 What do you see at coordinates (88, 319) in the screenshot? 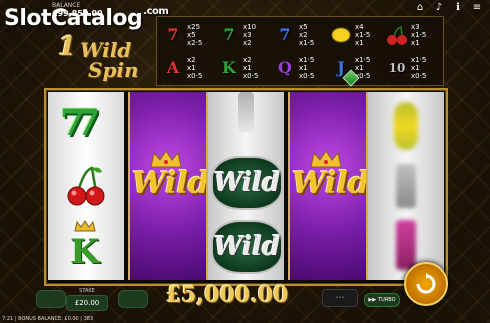
I see `footer-id: 383` at bounding box center [88, 319].